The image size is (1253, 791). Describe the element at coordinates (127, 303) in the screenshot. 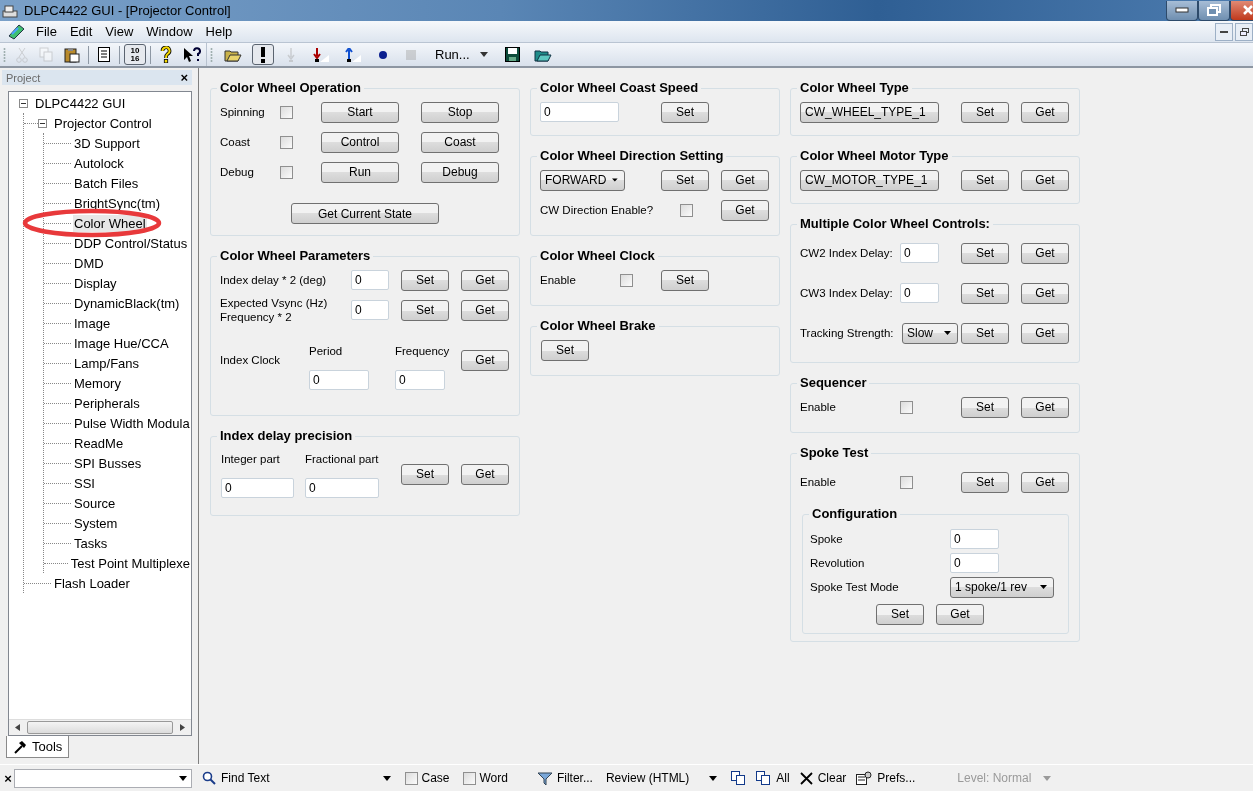

I see `tree-item: DynamicBlack(tm)` at that location.